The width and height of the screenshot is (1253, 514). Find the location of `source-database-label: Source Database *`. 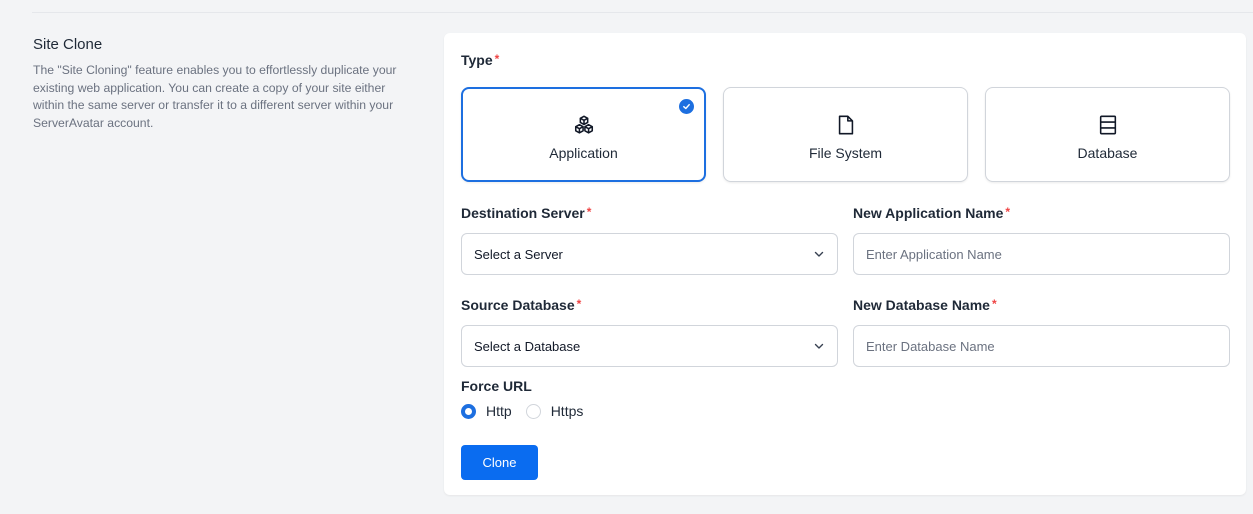

source-database-label: Source Database * is located at coordinates (521, 305).